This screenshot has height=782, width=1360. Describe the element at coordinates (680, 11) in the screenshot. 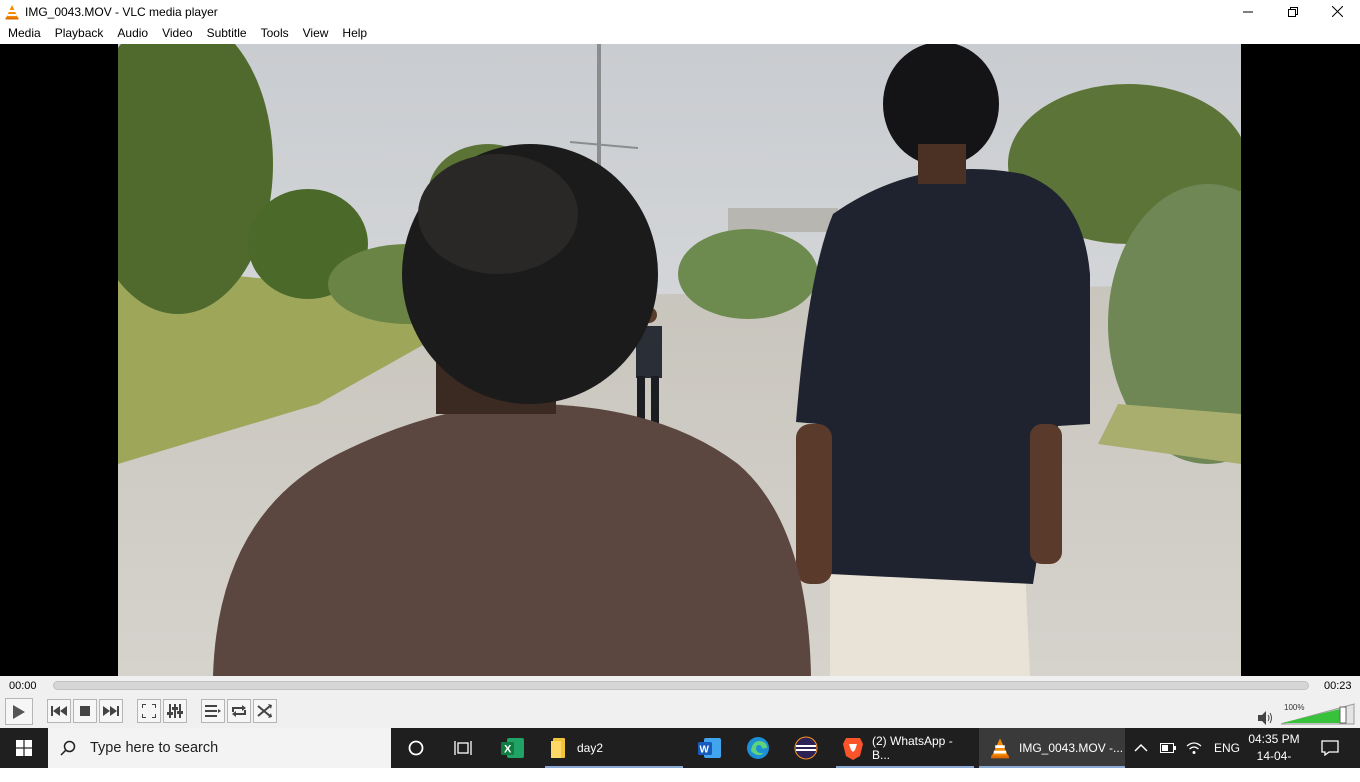

I see `title-bar: IMG_0043.MOV - VLC media player` at that location.